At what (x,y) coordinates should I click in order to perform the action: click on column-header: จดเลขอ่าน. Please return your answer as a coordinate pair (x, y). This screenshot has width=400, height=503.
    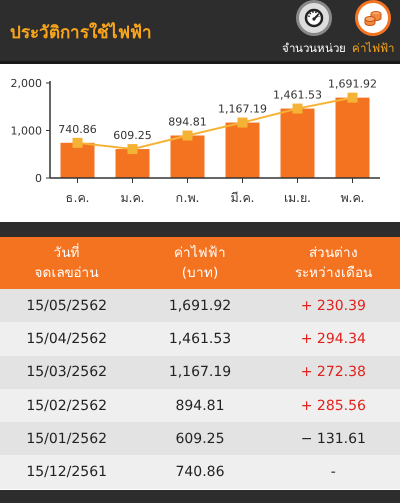
    Looking at the image, I should click on (66, 273).